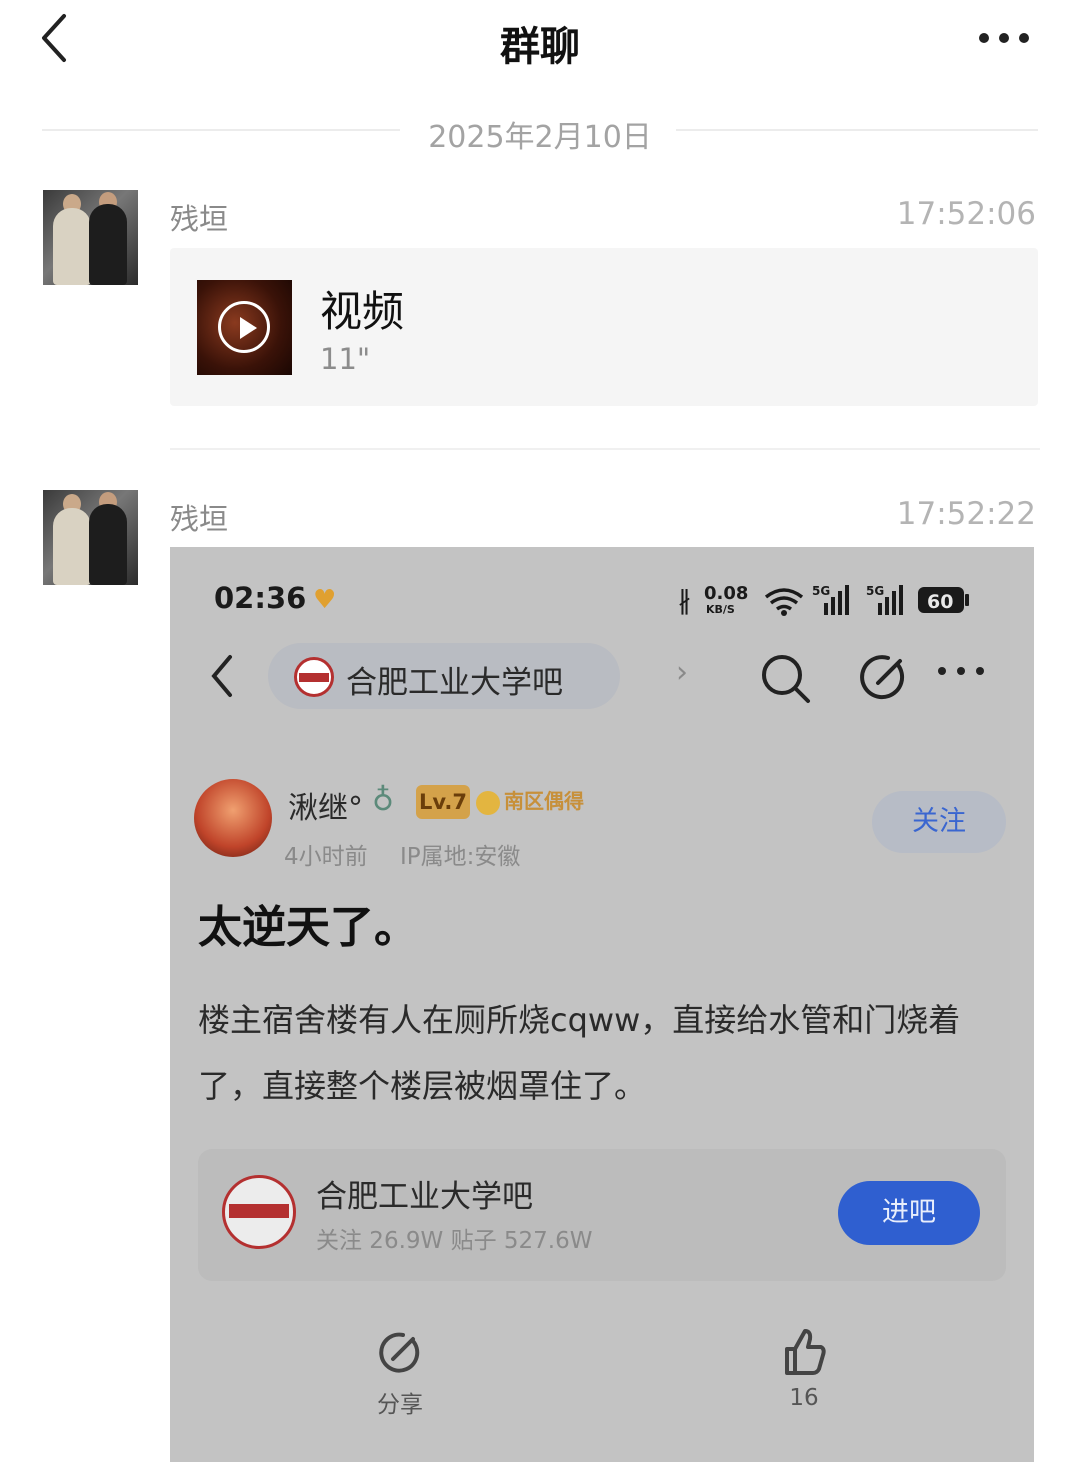  I want to click on level-badge: Lv.7, so click(443, 802).